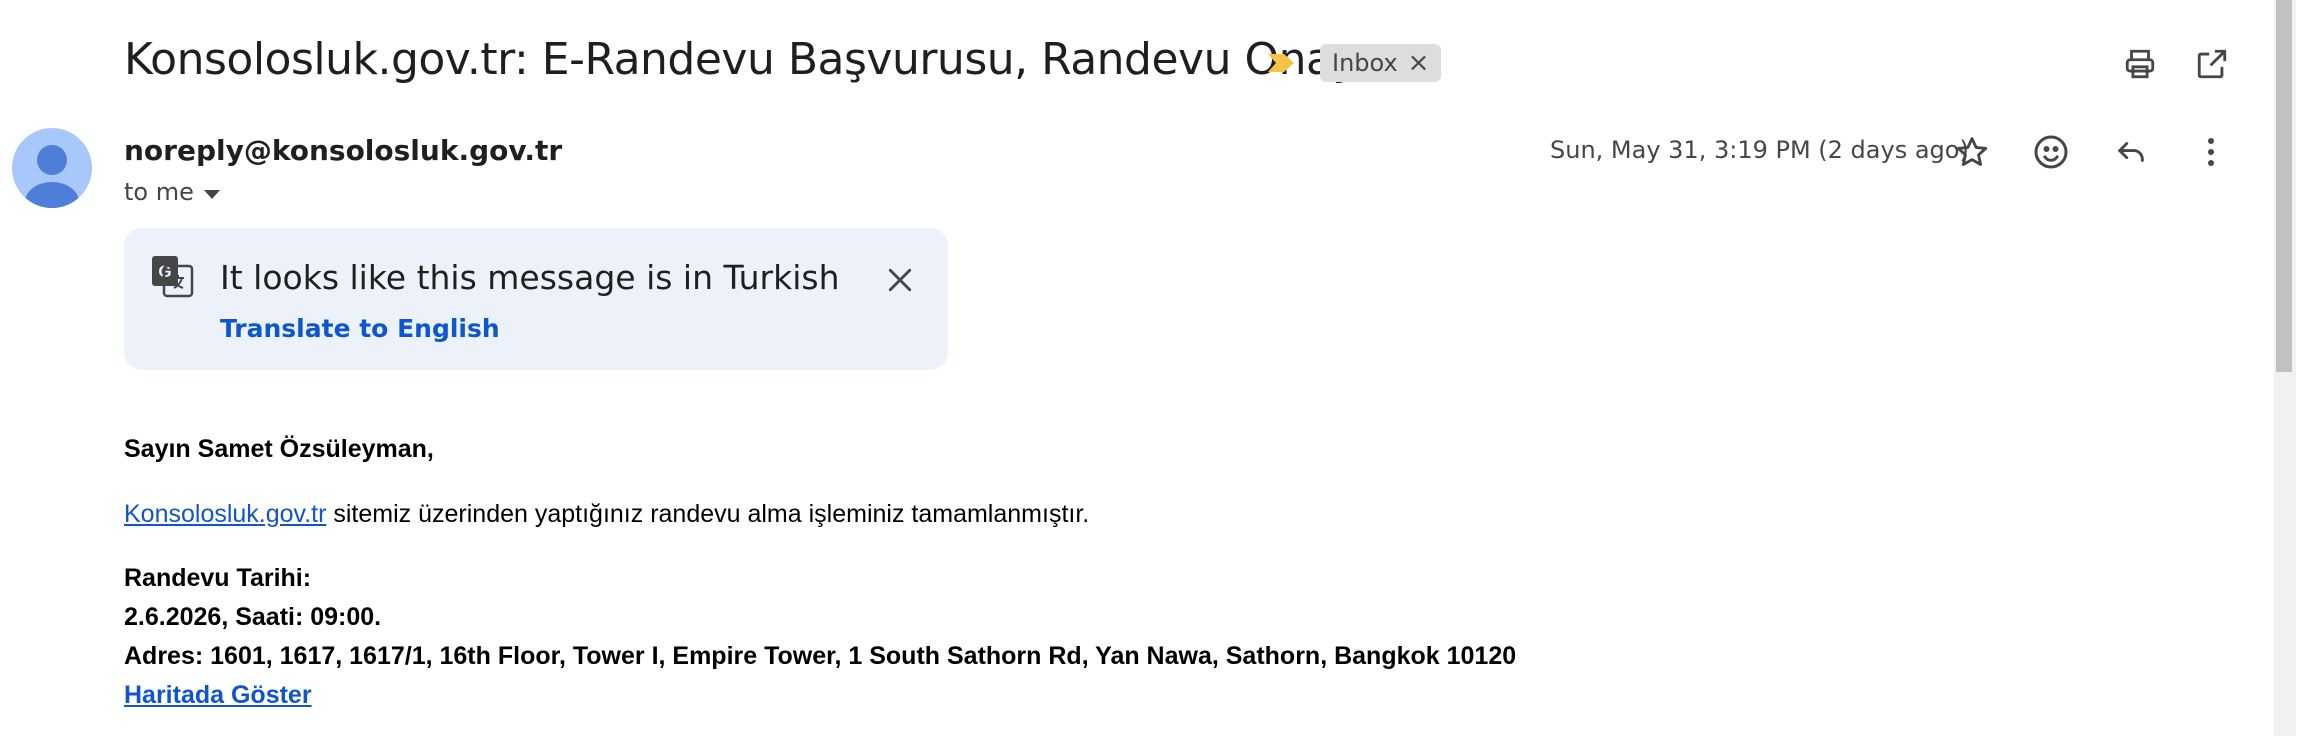  What do you see at coordinates (52, 168) in the screenshot?
I see `avatar` at bounding box center [52, 168].